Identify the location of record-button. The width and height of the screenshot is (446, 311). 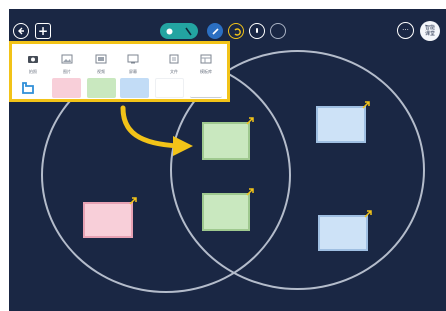
(278, 31).